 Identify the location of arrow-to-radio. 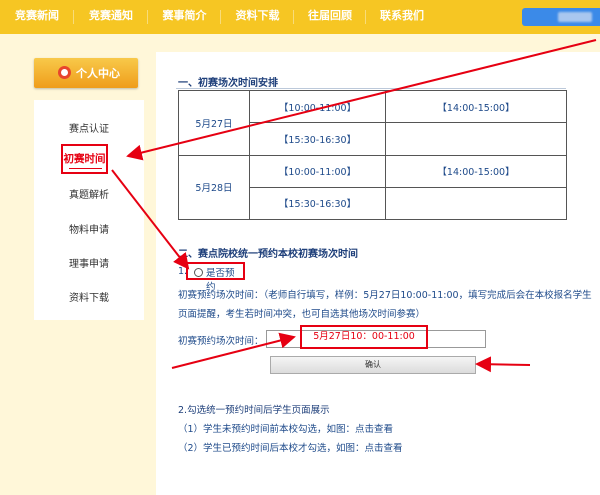
(150, 219).